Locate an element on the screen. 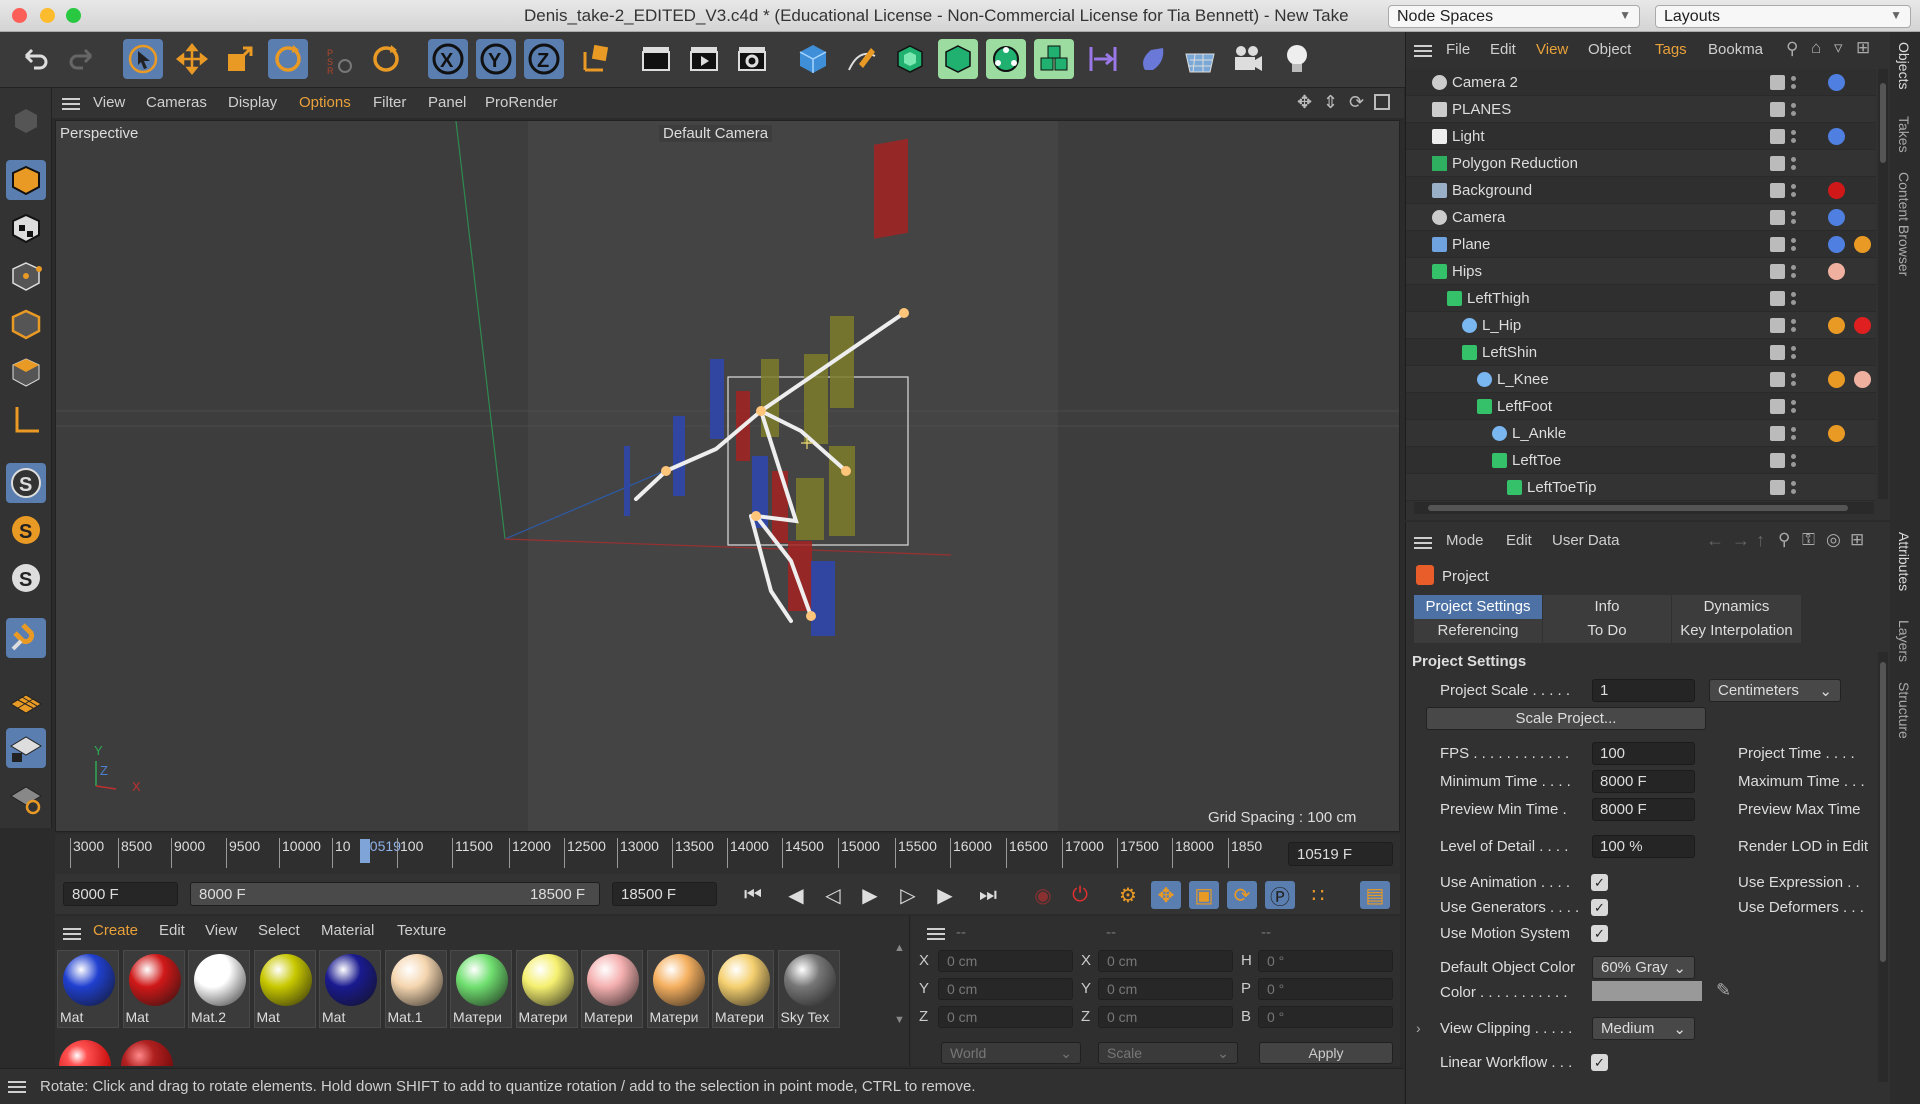  object-row: Plane is located at coordinates (1641, 244).